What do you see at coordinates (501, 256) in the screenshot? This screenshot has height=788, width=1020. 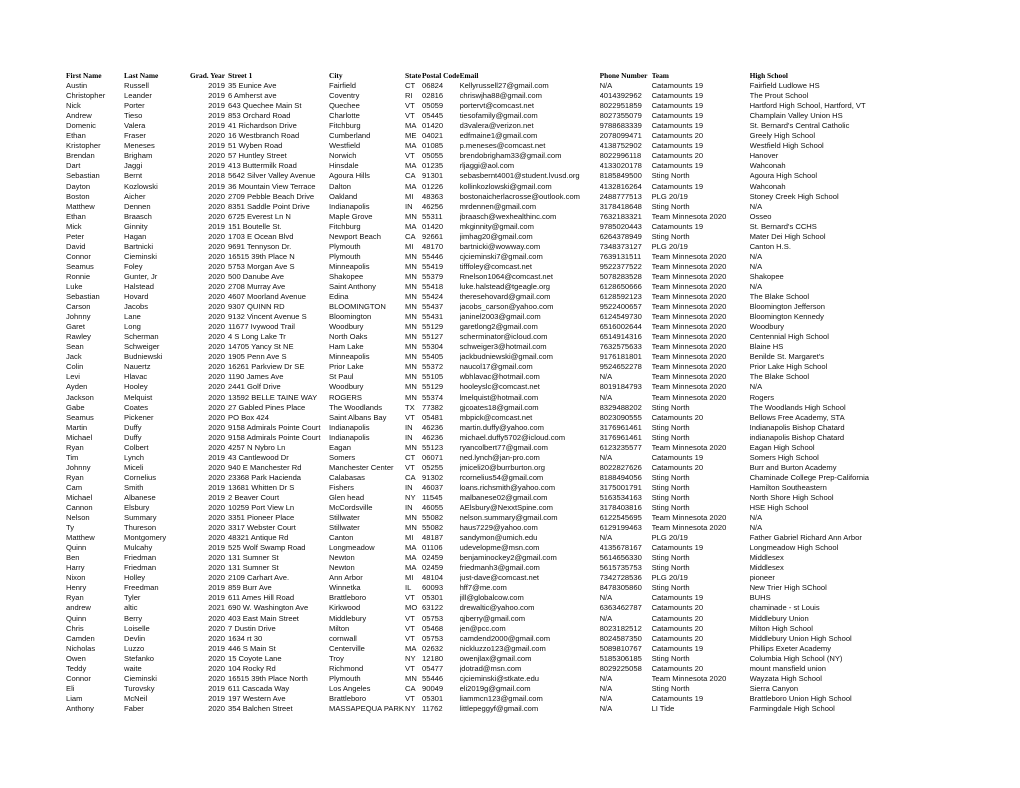 I see `cell-email: cjcieminski7@gmail.com` at bounding box center [501, 256].